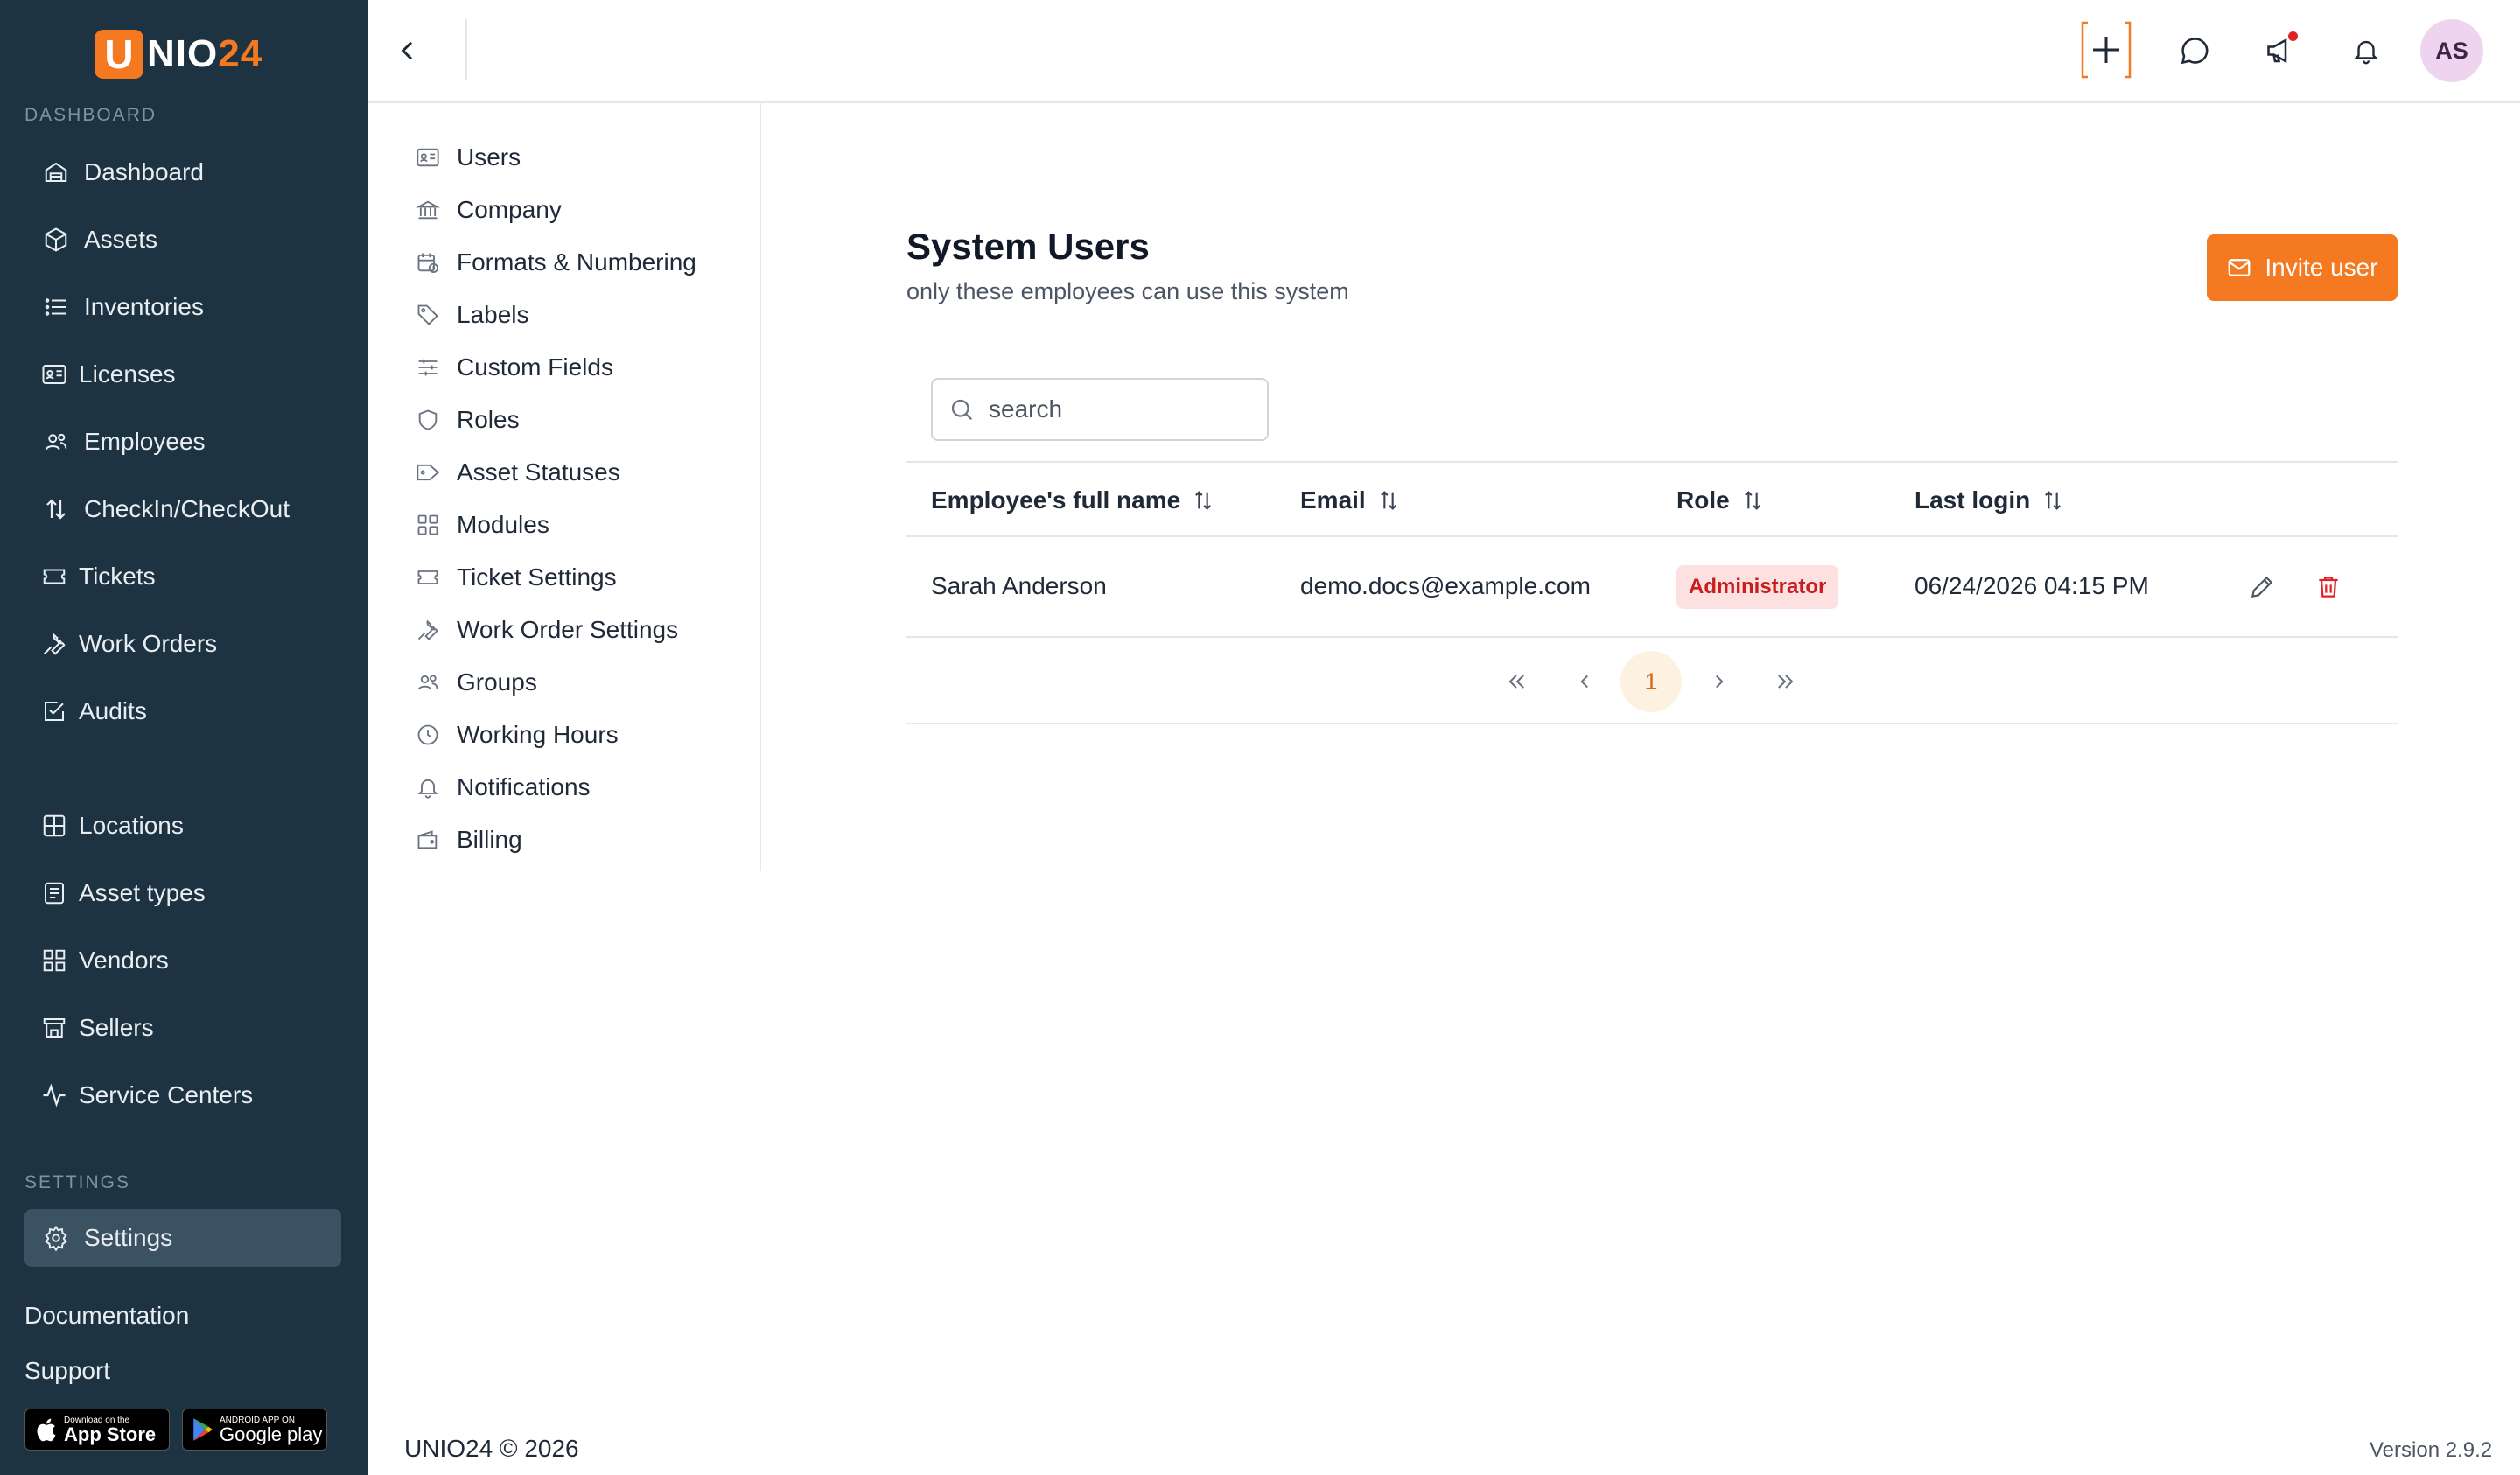 This screenshot has height=1475, width=2520. Describe the element at coordinates (182, 172) in the screenshot. I see `sidebar-item-dashboard: Dashboard` at that location.